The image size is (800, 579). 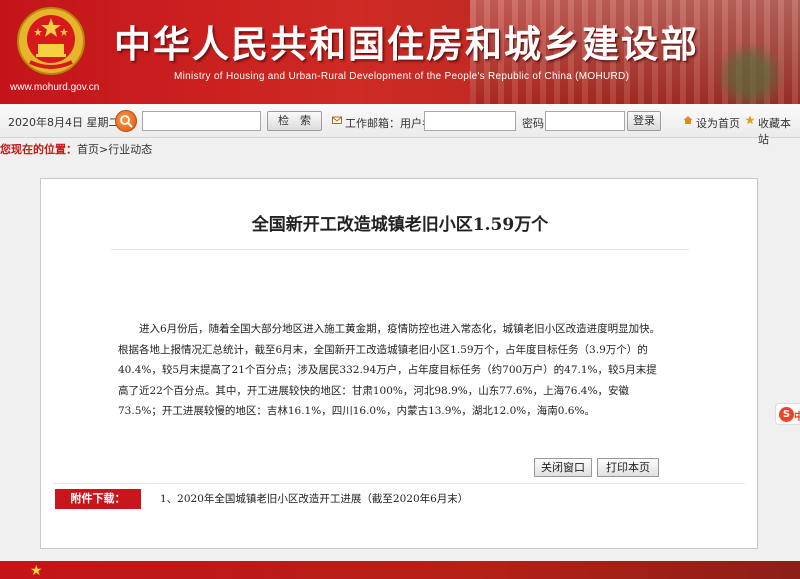 I want to click on attachment-label: 附件下载：, so click(x=98, y=499).